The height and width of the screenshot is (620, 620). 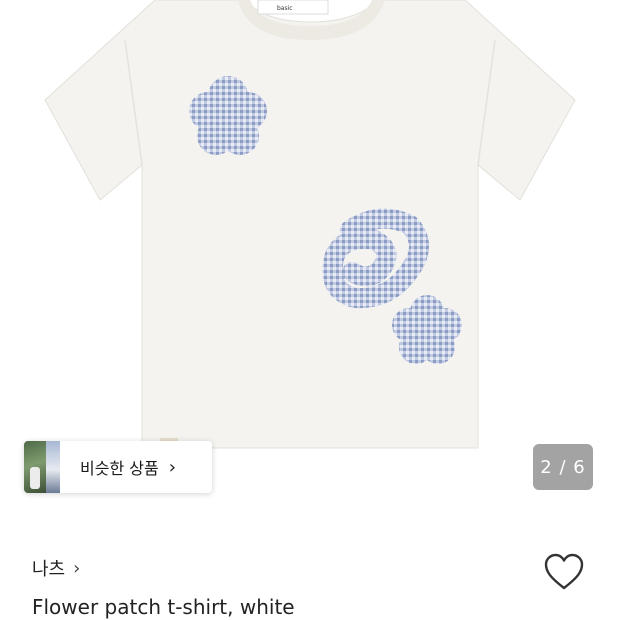 What do you see at coordinates (163, 607) in the screenshot?
I see `product-title: Flower patch t-shirt, white` at bounding box center [163, 607].